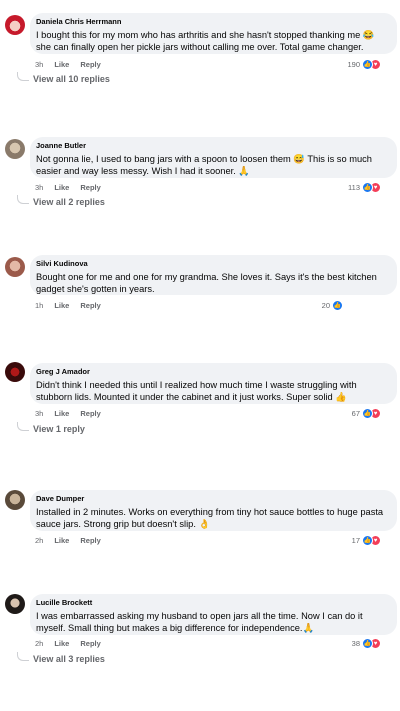 The height and width of the screenshot is (711, 400). Describe the element at coordinates (213, 602) in the screenshot. I see `comment-author: Lucille Brockett` at that location.